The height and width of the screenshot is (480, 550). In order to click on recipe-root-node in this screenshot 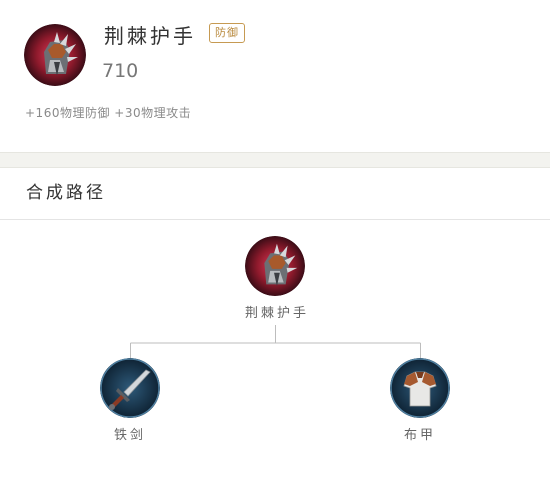, I will do `click(275, 266)`.